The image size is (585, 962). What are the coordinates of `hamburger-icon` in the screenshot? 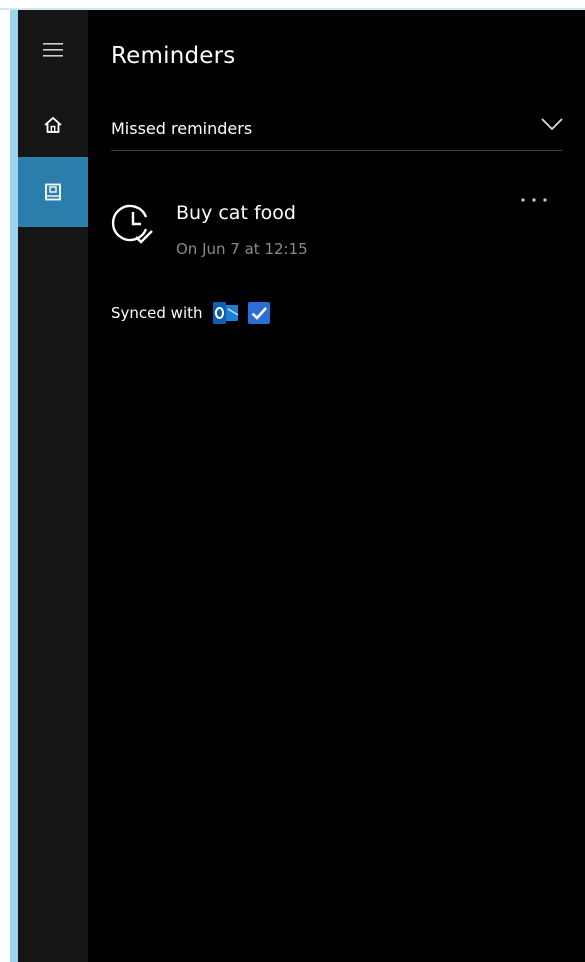 It's located at (53, 50).